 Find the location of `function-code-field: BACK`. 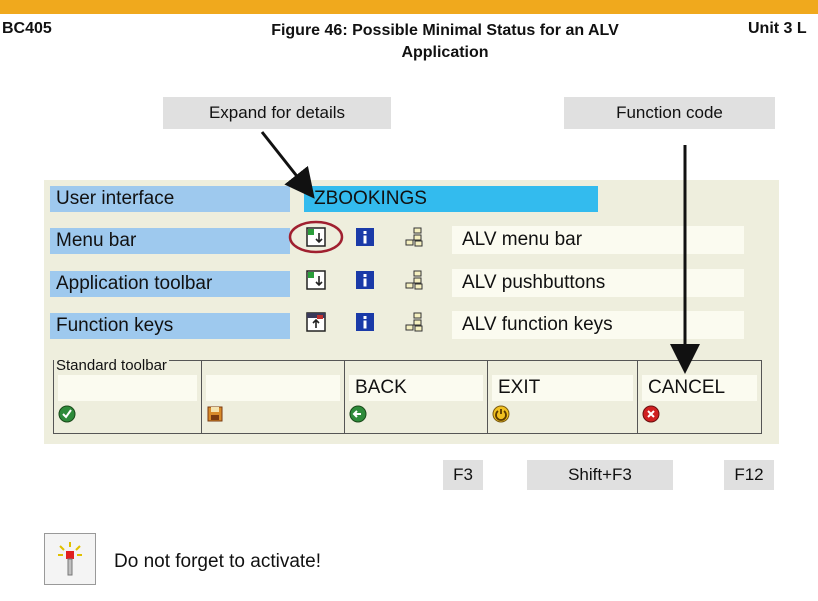

function-code-field: BACK is located at coordinates (416, 388).